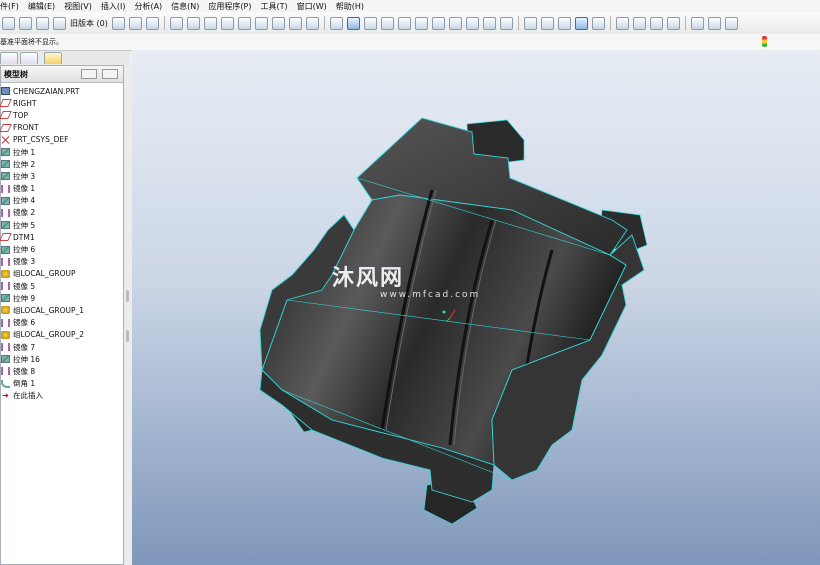 The width and height of the screenshot is (820, 565). Describe the element at coordinates (61, 237) in the screenshot. I see `tree-item: DTM1` at that location.